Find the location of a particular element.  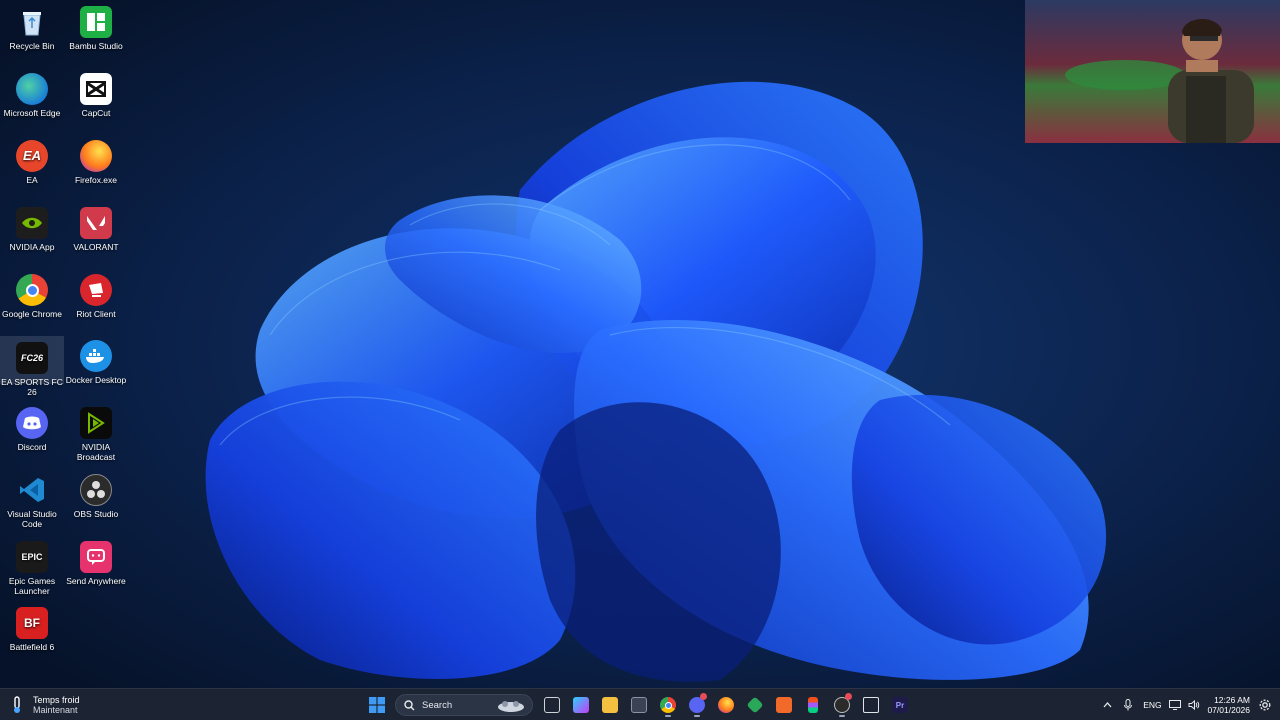

send-anywhere-icon is located at coordinates (96, 557).